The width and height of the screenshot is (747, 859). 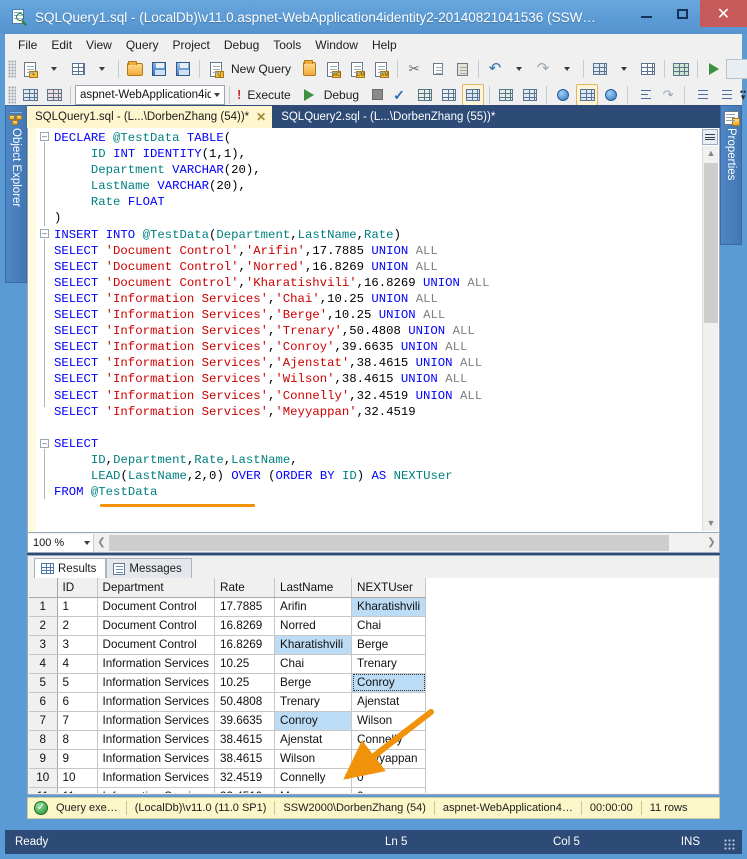 What do you see at coordinates (101, 543) in the screenshot?
I see `scroll-left-icon: ❮` at bounding box center [101, 543].